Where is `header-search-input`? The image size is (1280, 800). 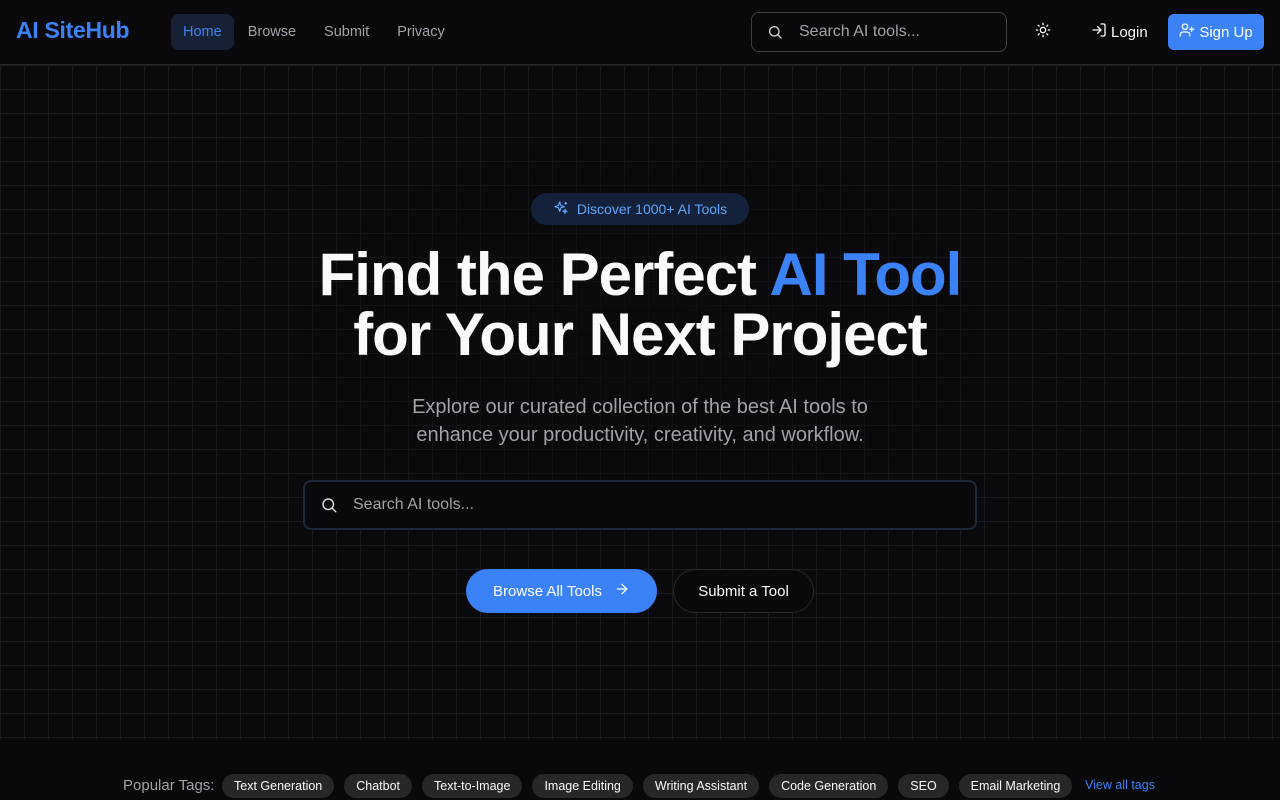 header-search-input is located at coordinates (899, 32).